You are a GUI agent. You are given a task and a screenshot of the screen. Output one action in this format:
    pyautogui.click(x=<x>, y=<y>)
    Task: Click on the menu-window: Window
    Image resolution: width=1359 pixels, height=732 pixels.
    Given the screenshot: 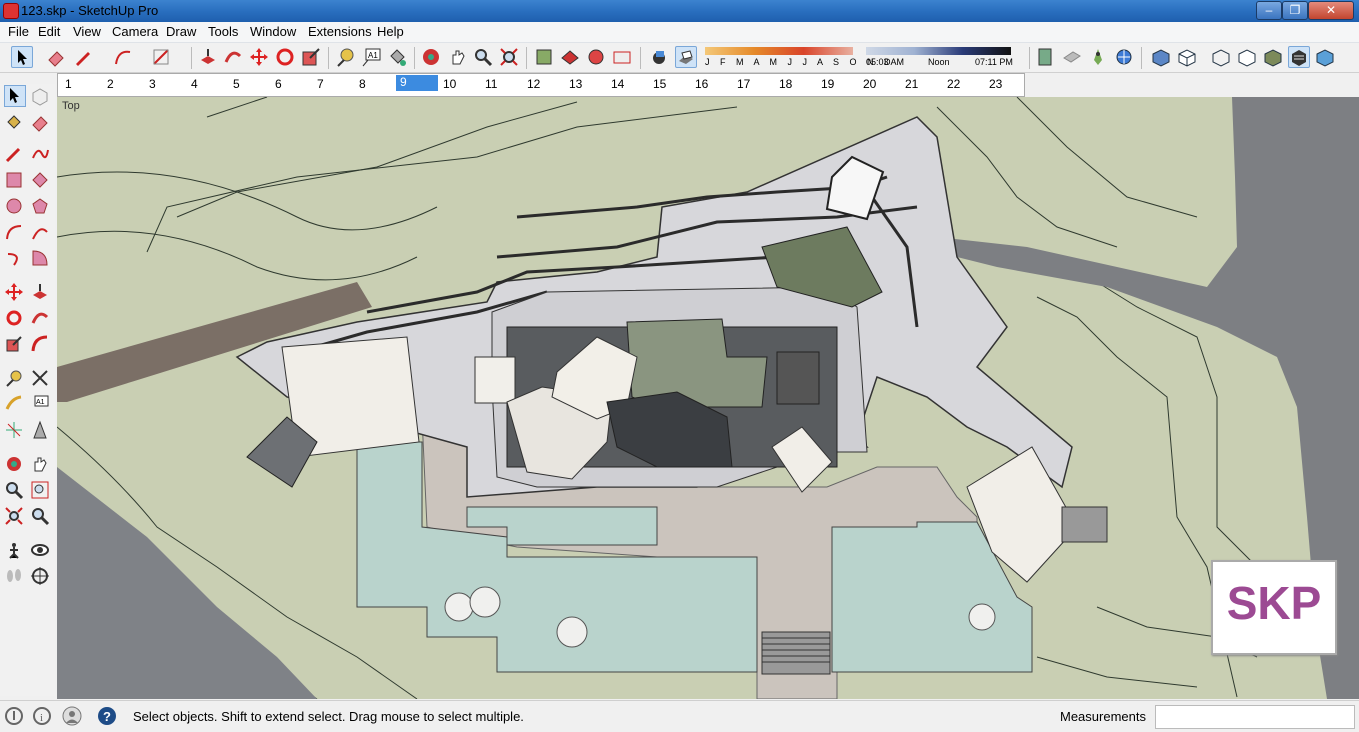 What is the action you would take?
    pyautogui.click(x=273, y=31)
    